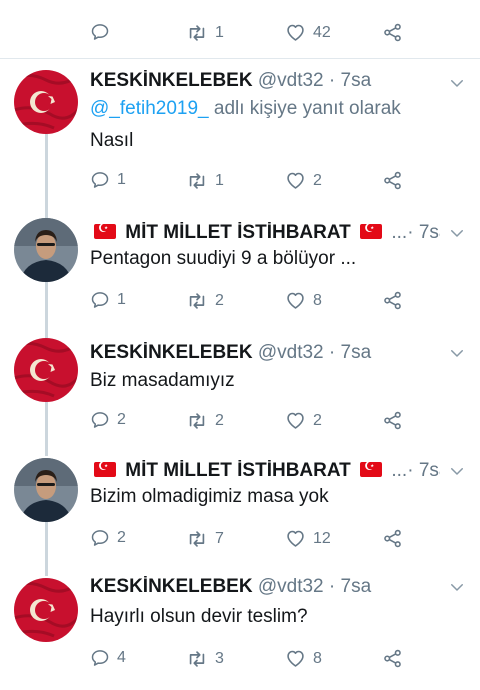  What do you see at coordinates (322, 538) in the screenshot?
I see `like-count: 12` at bounding box center [322, 538].